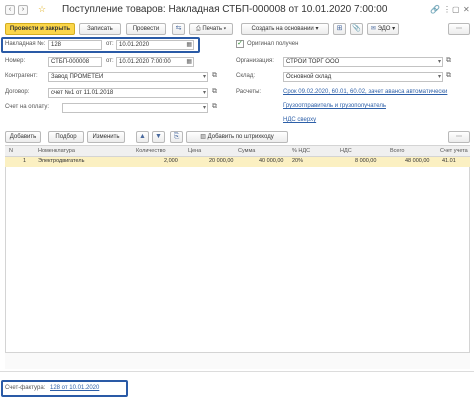 The image size is (474, 400). I want to click on contract-value: счет №1 от 11.01.2018, so click(82, 93).